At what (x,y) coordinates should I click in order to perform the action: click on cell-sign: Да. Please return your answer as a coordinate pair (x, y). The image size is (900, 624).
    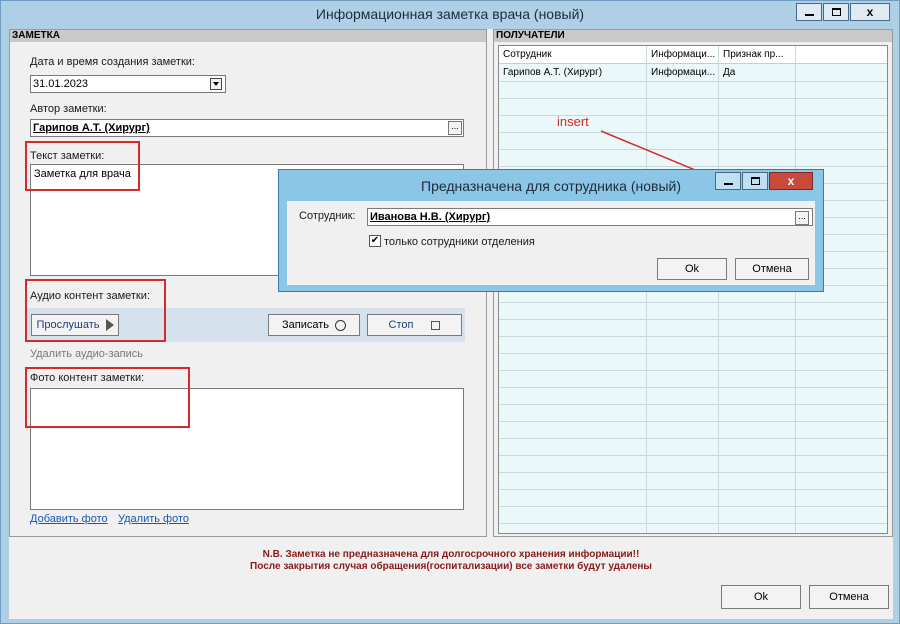
    Looking at the image, I should click on (729, 72).